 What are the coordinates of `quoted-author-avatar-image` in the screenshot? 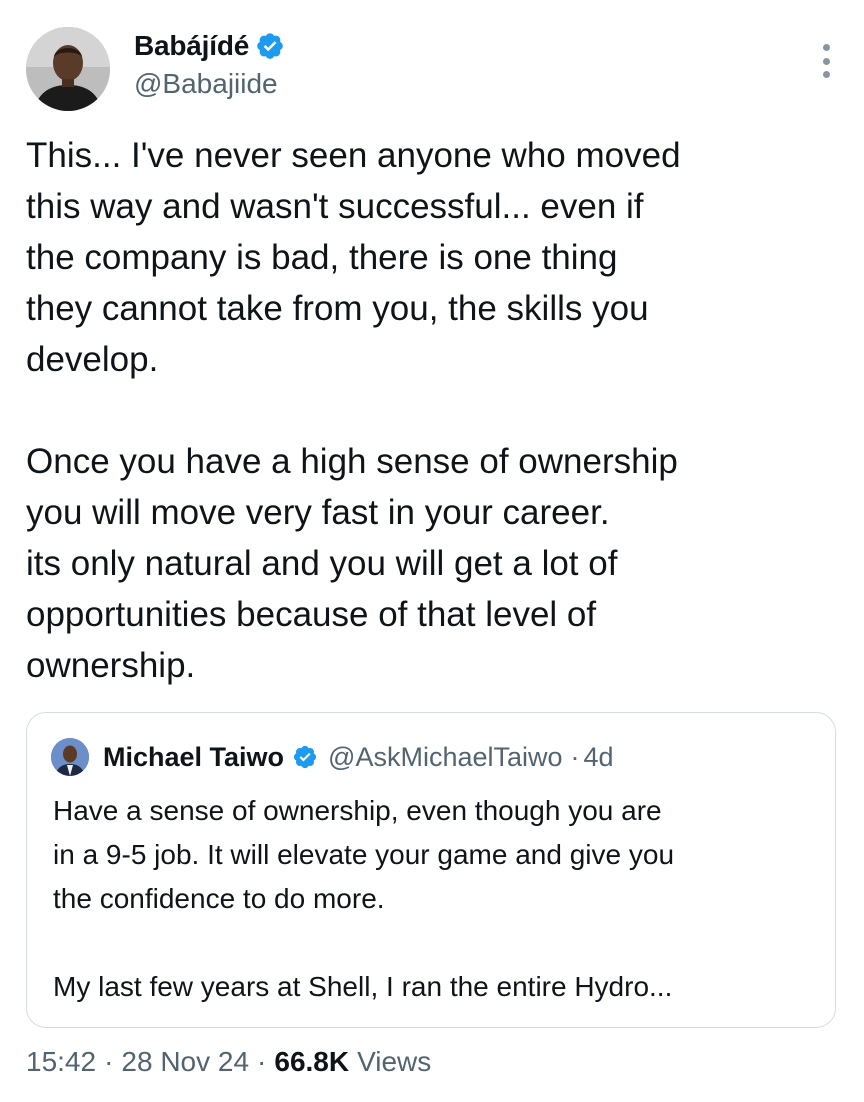 It's located at (70, 757).